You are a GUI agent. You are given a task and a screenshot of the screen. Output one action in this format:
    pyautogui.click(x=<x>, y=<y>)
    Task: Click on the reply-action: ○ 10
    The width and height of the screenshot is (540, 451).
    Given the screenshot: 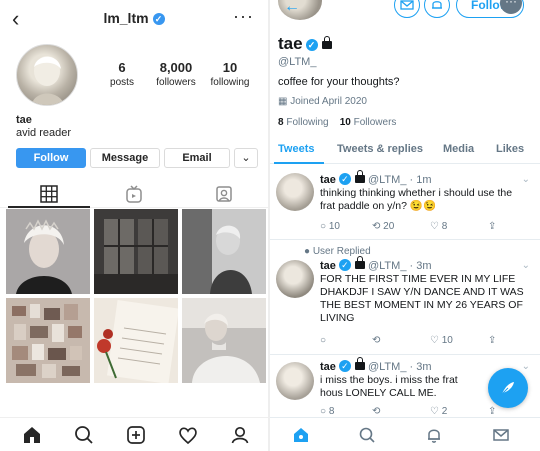 What is the action you would take?
    pyautogui.click(x=330, y=226)
    